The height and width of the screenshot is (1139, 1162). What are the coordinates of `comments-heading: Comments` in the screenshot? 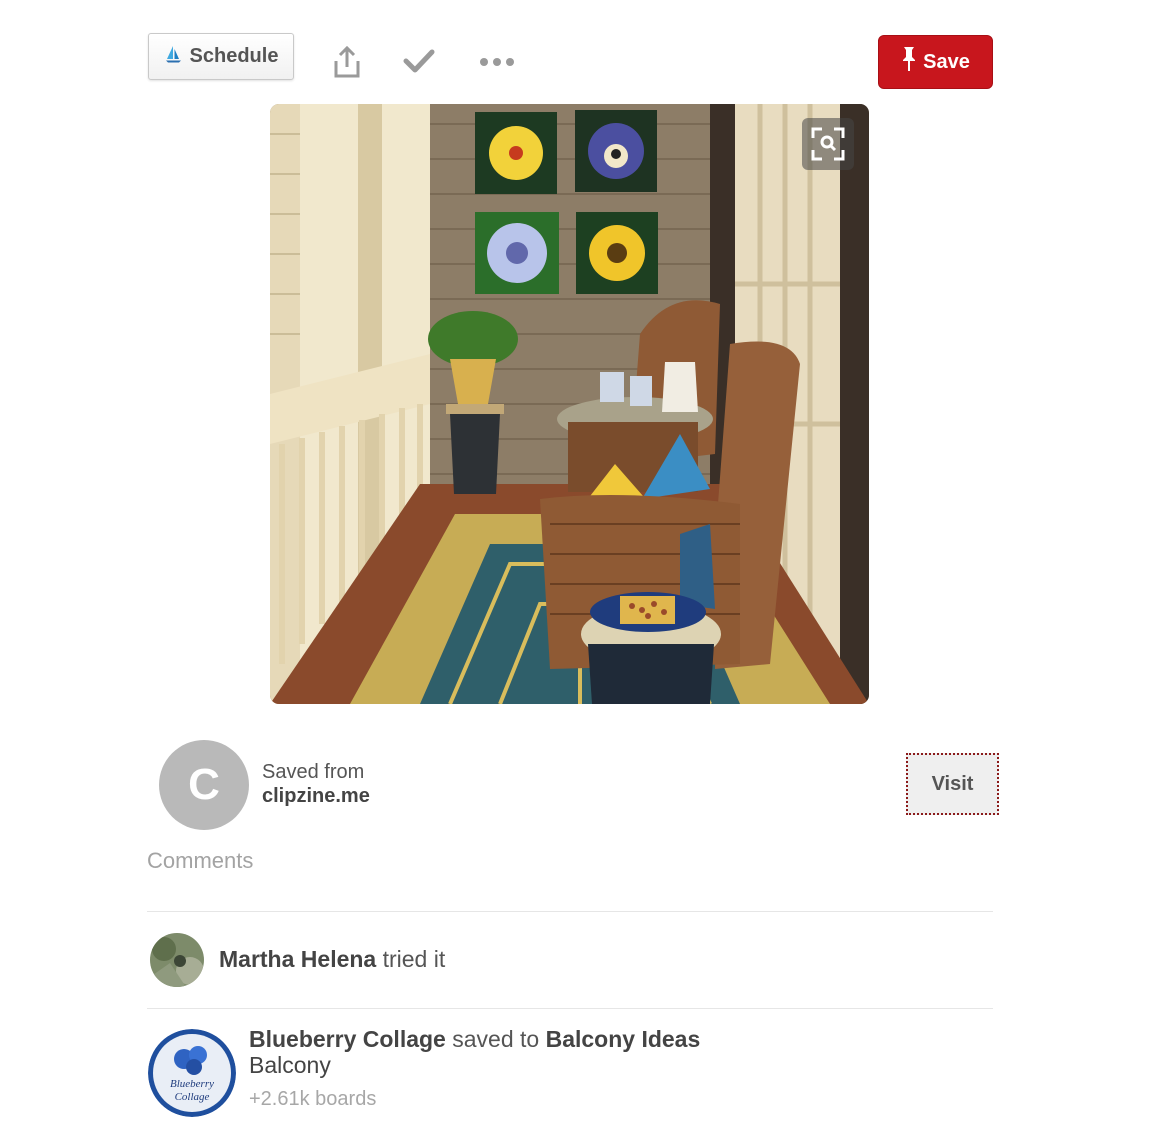 It's located at (200, 860).